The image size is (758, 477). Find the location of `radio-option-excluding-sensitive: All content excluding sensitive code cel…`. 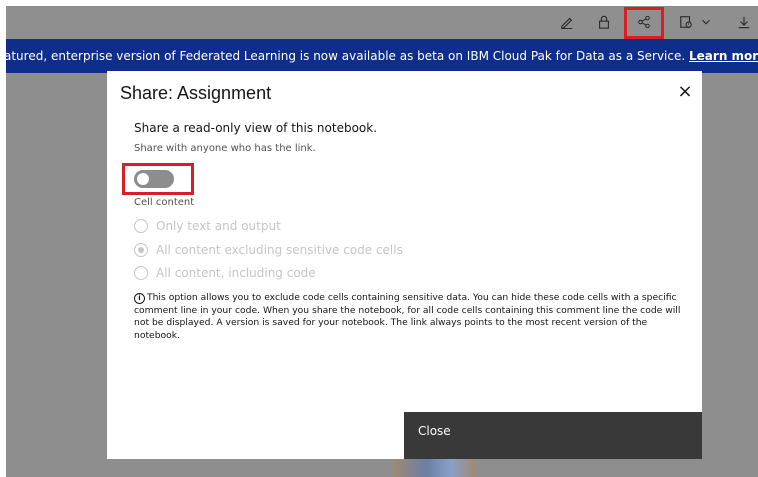

radio-option-excluding-sensitive: All content excluding sensitive code cel… is located at coordinates (268, 250).